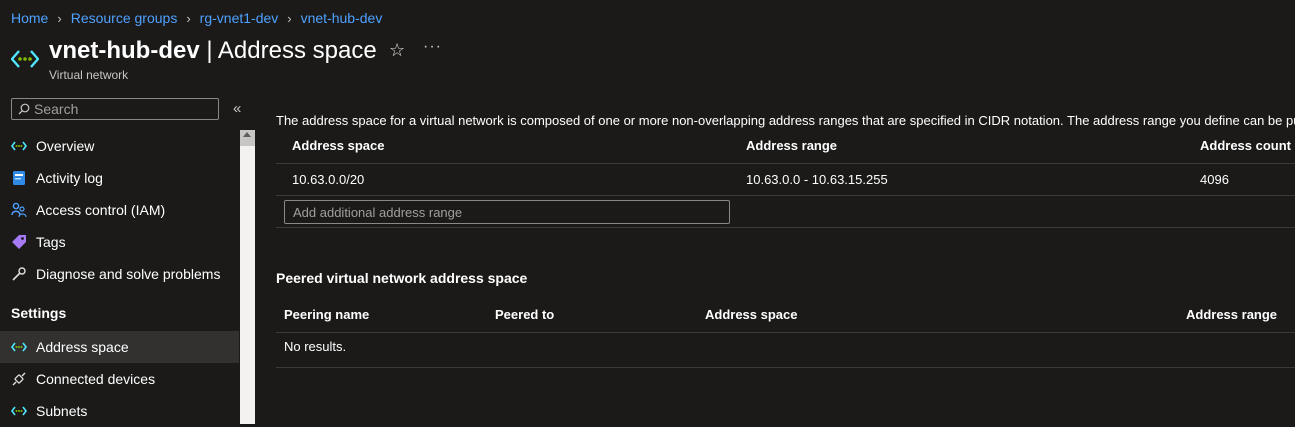 The height and width of the screenshot is (427, 1295). I want to click on sidebar-item-label: Activity log, so click(69, 178).